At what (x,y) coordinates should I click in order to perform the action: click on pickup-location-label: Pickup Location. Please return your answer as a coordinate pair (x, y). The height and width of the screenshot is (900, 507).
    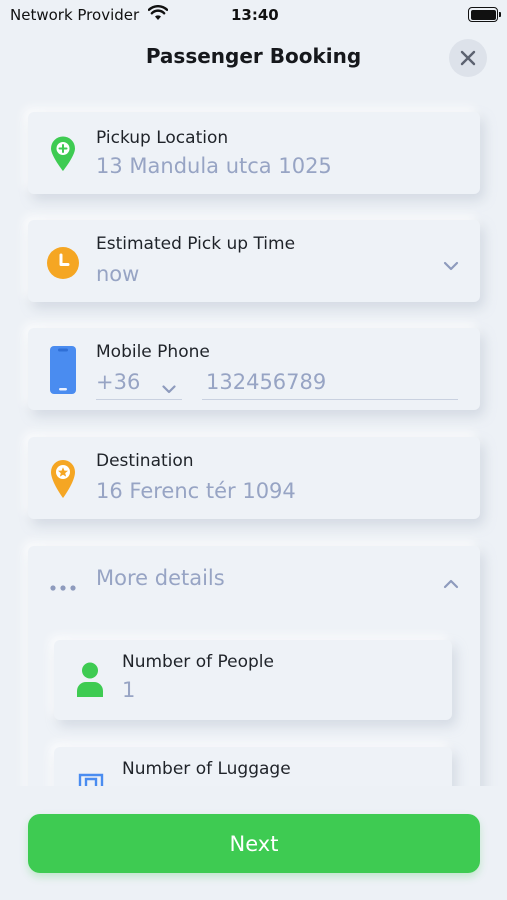
    Looking at the image, I should click on (162, 138).